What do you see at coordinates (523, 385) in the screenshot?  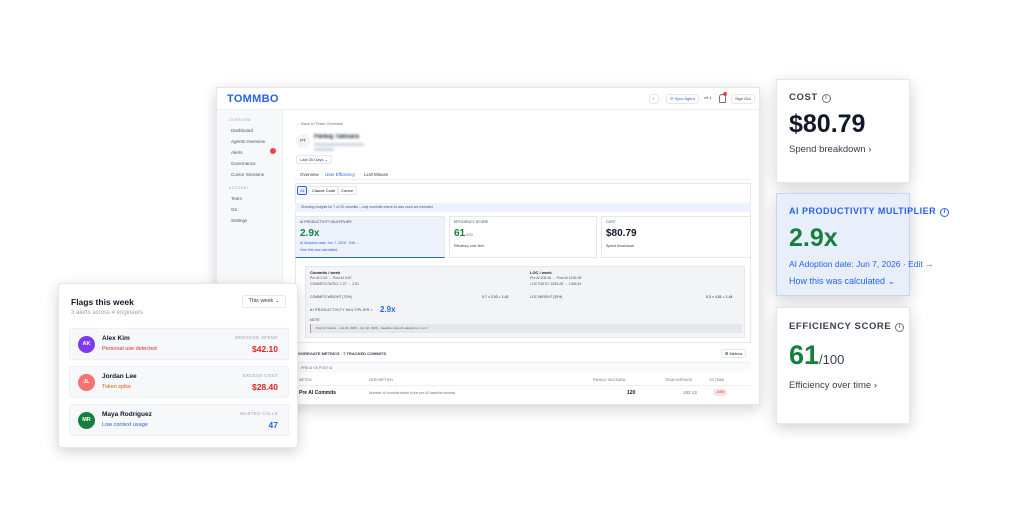 I see `table-header-divider` at bounding box center [523, 385].